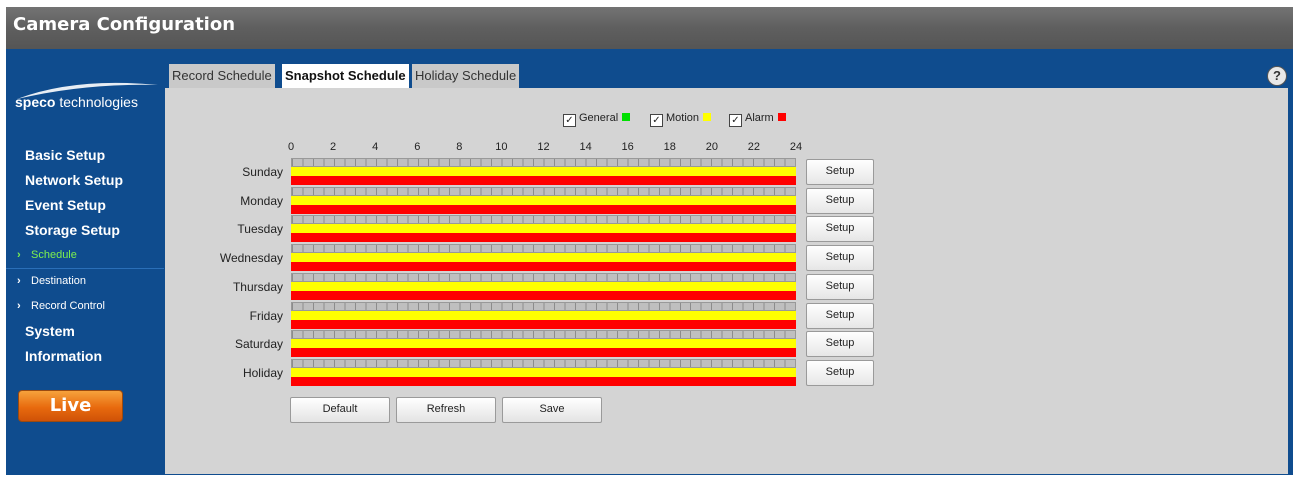 This screenshot has height=479, width=1298. What do you see at coordinates (840, 286) in the screenshot?
I see `setup-button-thursday: Setup` at bounding box center [840, 286].